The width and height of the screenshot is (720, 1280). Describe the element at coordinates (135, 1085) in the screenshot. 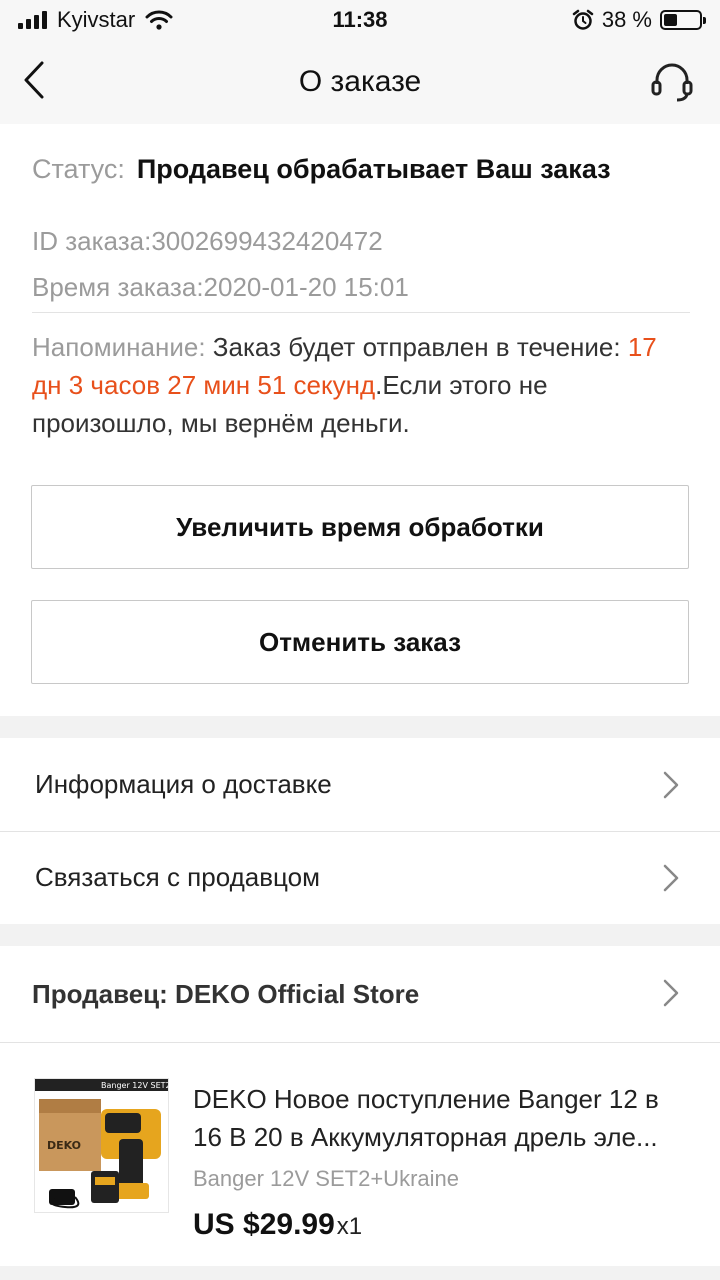

I see `image-caption: Banger 12V SET2` at that location.